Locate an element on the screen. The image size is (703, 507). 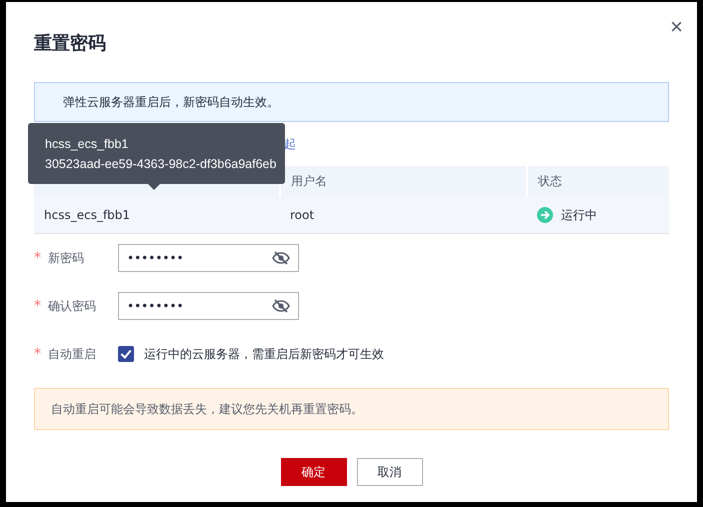
checkbox is located at coordinates (126, 354).